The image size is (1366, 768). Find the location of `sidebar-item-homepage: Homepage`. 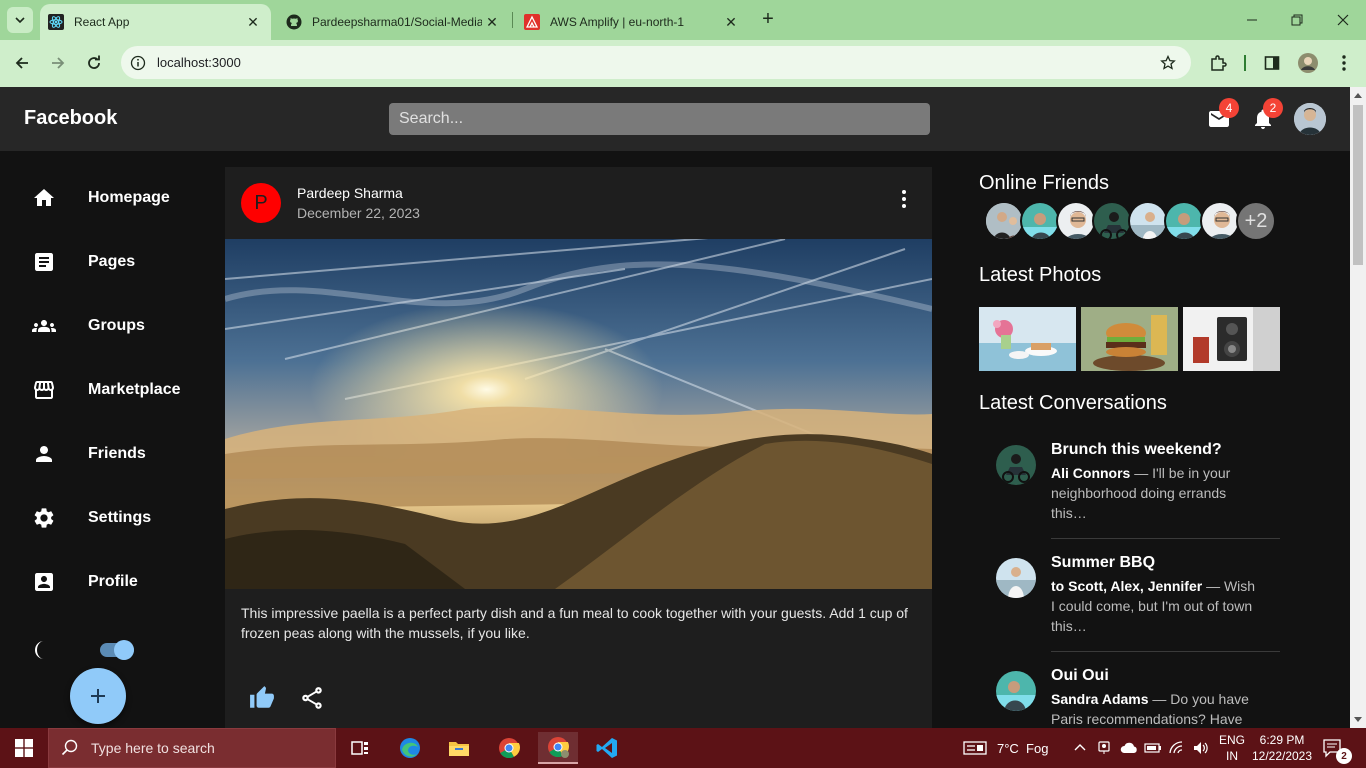

sidebar-item-homepage: Homepage is located at coordinates (105, 198).